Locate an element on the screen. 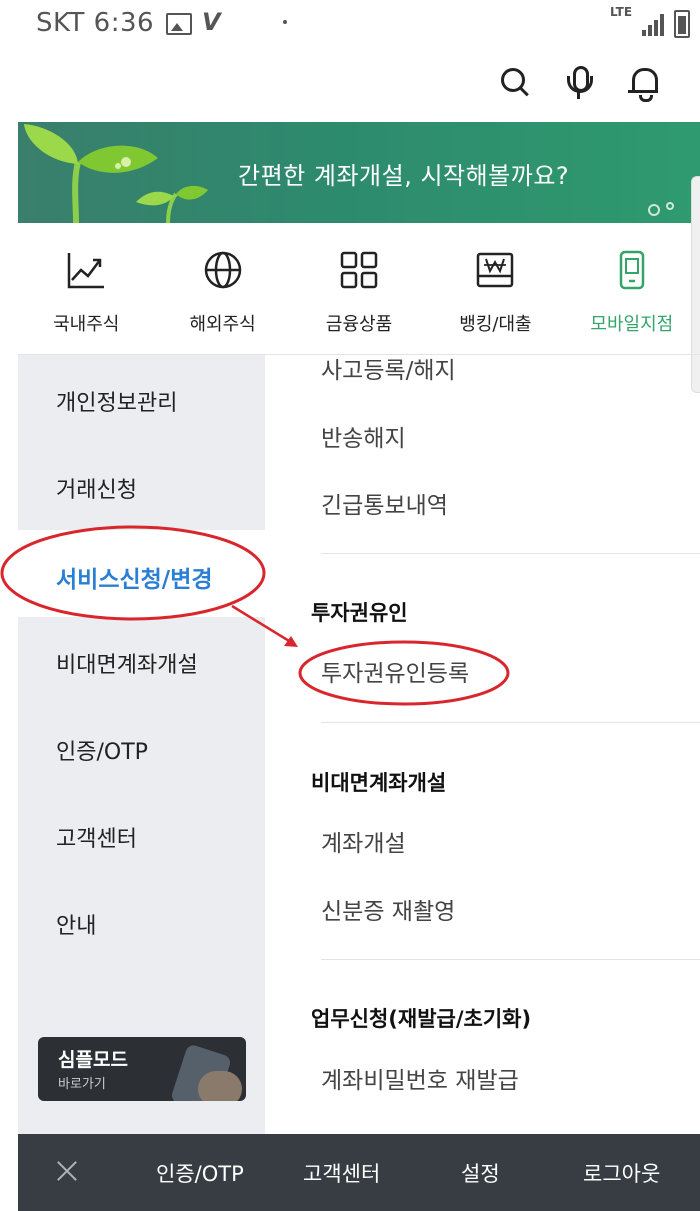  bottom-auth-otp-button: 인증/OTP is located at coordinates (200, 1173).